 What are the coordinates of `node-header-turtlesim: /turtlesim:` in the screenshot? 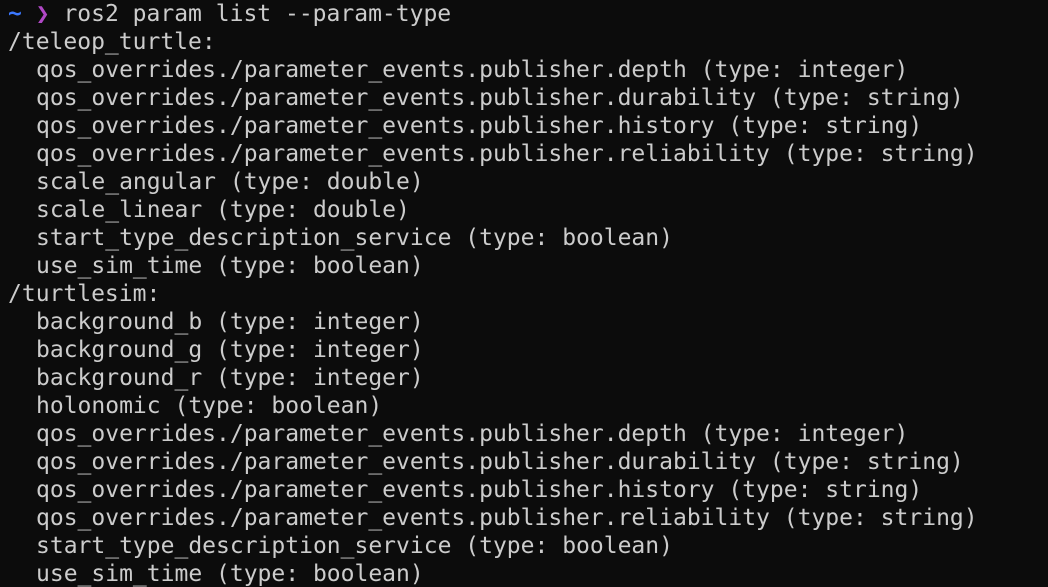 It's located at (84, 294).